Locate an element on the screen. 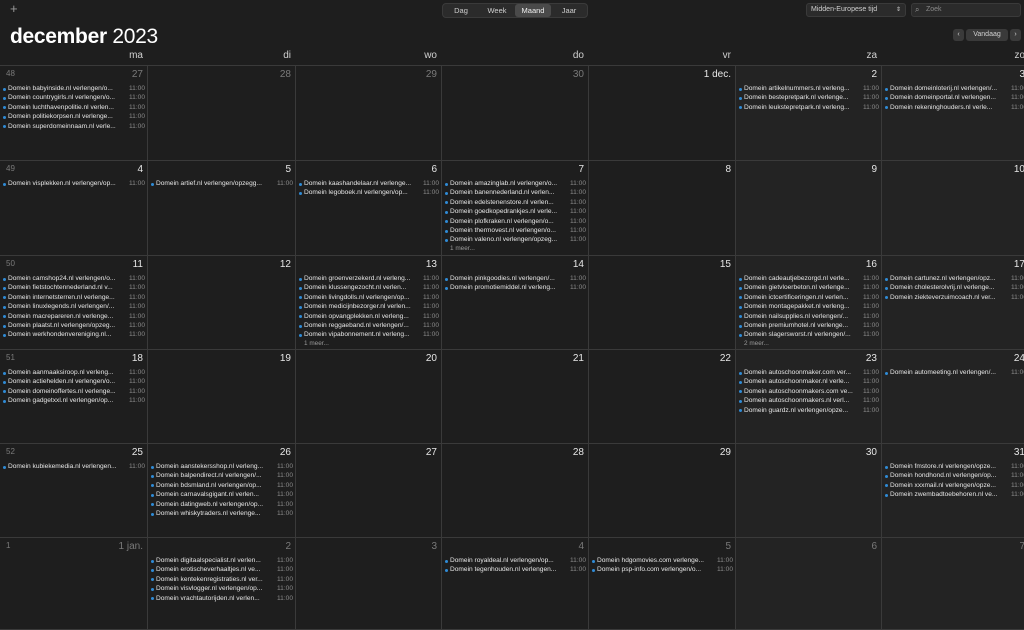 Image resolution: width=1024 pixels, height=630 pixels. calendar-event: Domein camshop24.nl verlengen/o... 11:00 is located at coordinates (74, 278).